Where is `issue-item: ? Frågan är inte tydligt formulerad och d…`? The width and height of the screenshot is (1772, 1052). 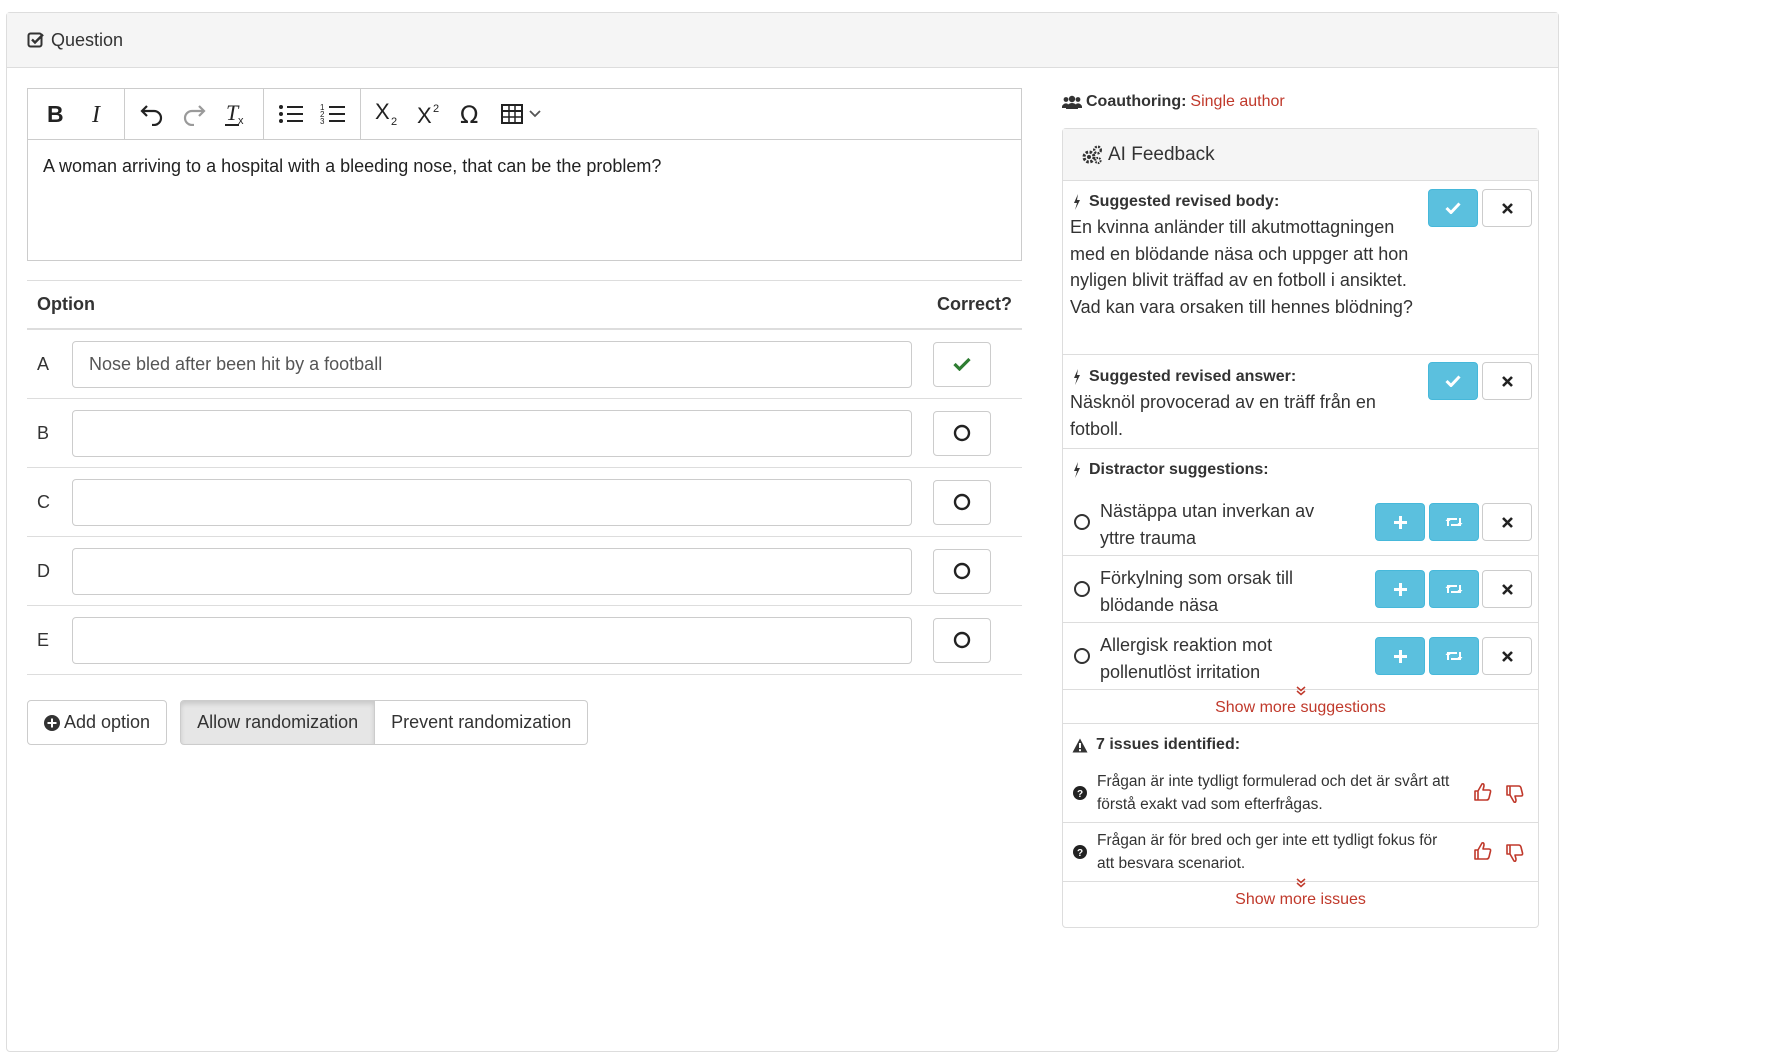 issue-item: ? Frågan är inte tydligt formulerad och d… is located at coordinates (1300, 793).